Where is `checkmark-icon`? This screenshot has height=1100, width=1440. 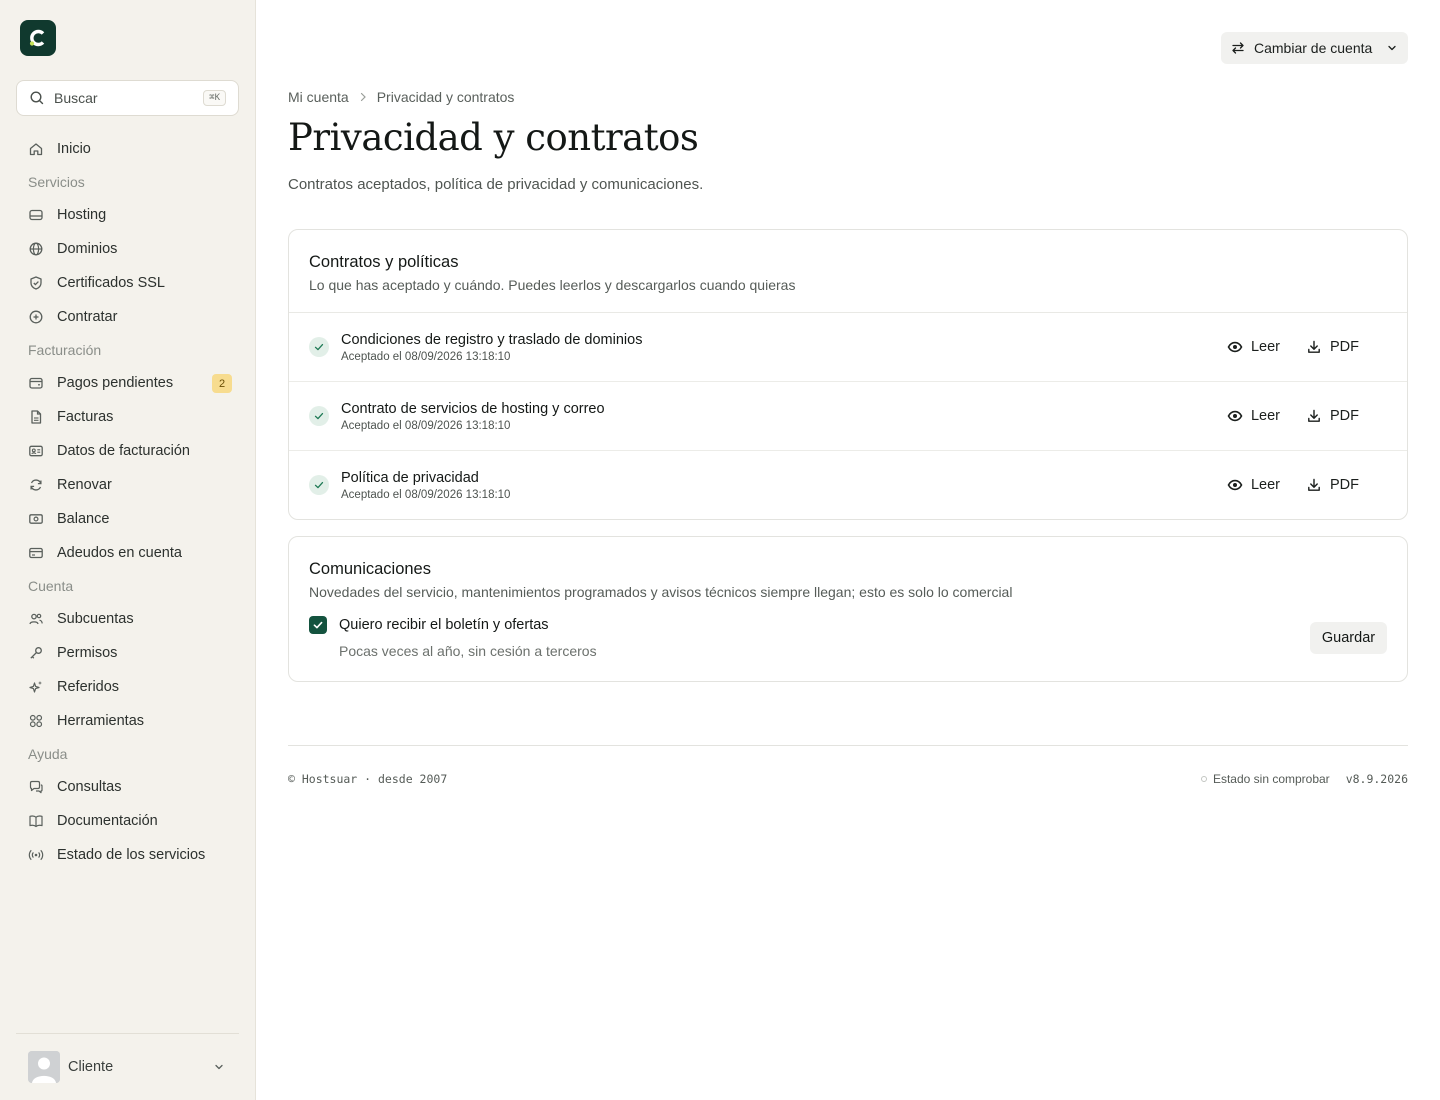
checkmark-icon is located at coordinates (318, 625).